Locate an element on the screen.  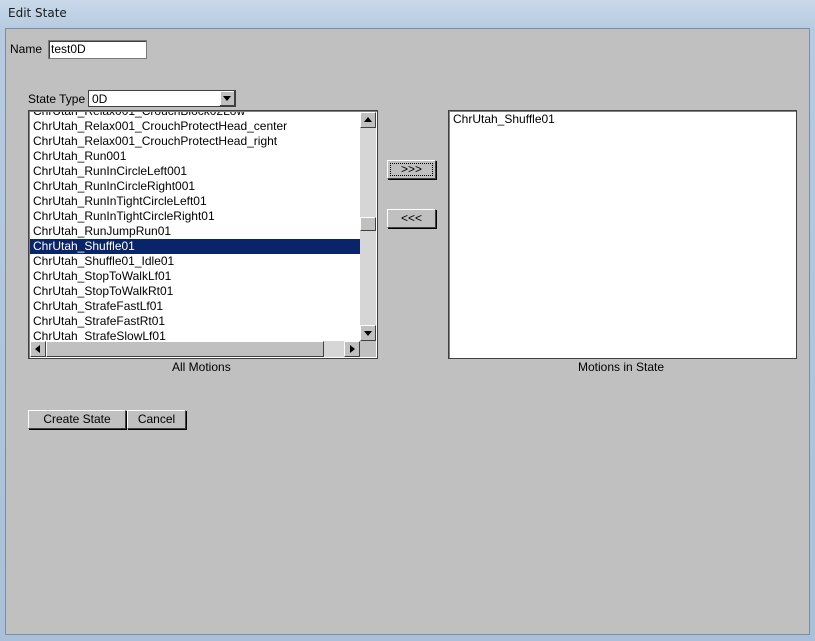
arrow-down-icon is located at coordinates (368, 333).